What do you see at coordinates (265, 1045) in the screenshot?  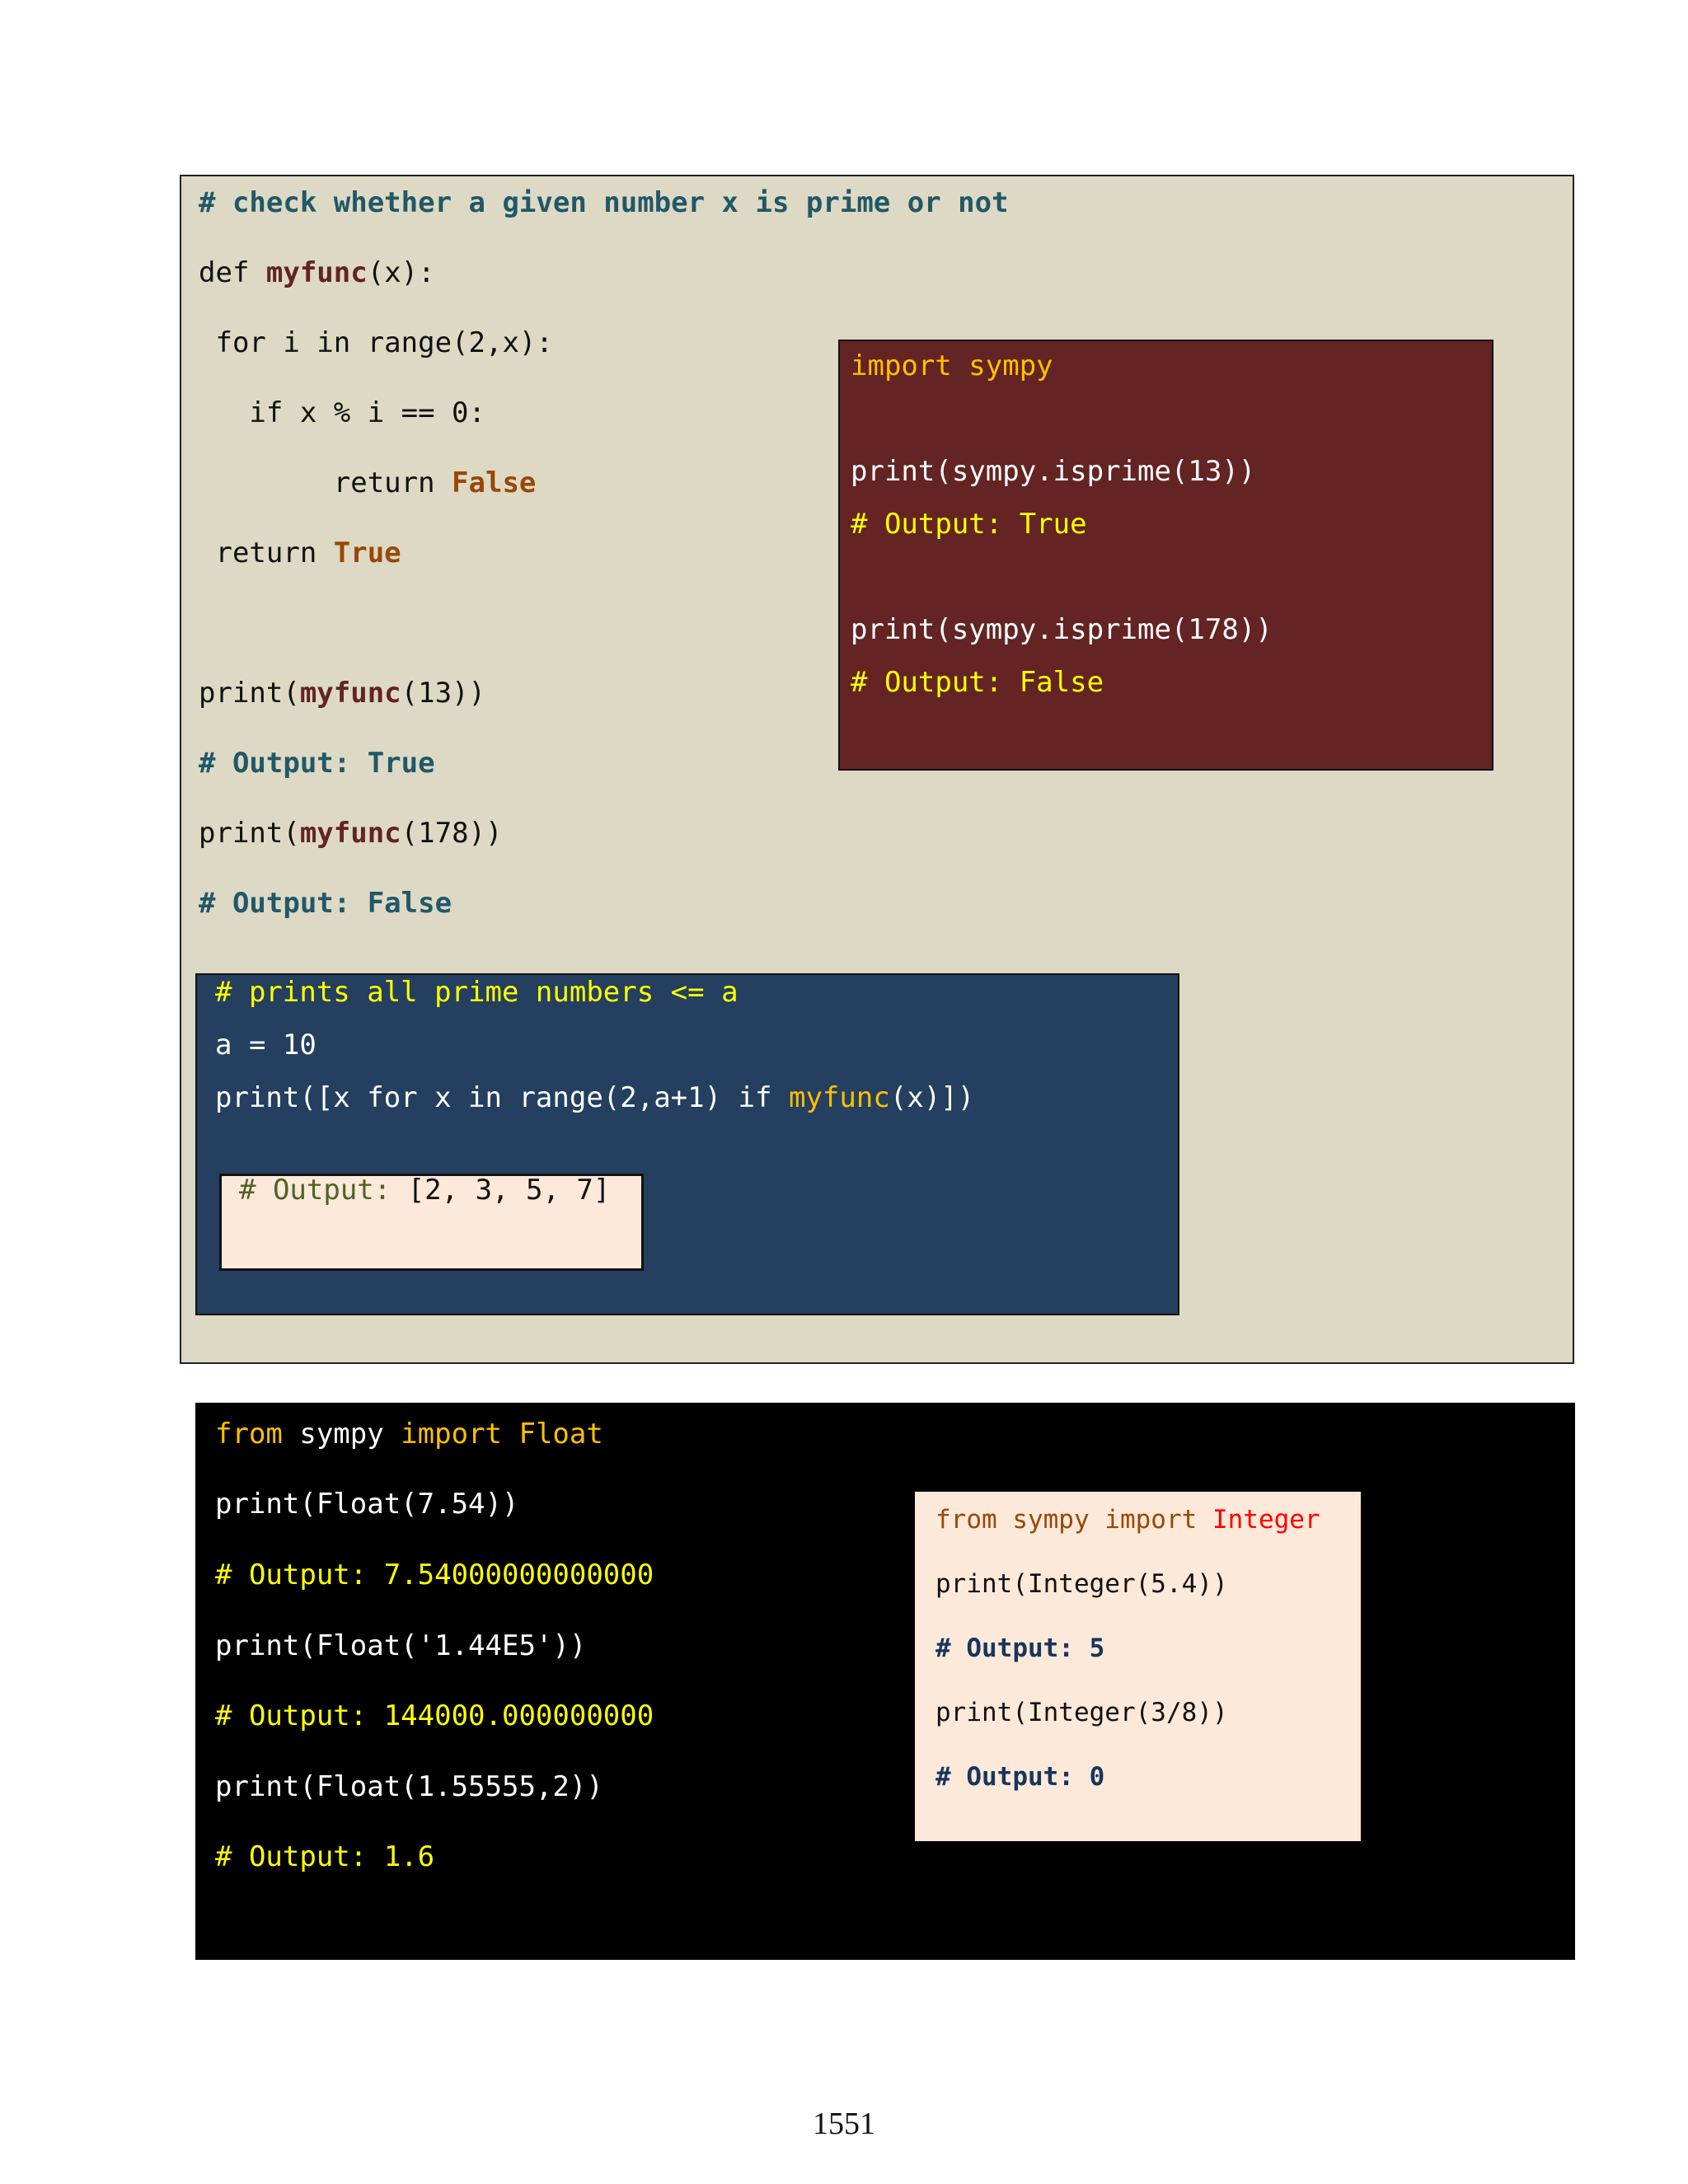 I see `code-line: a = 10` at bounding box center [265, 1045].